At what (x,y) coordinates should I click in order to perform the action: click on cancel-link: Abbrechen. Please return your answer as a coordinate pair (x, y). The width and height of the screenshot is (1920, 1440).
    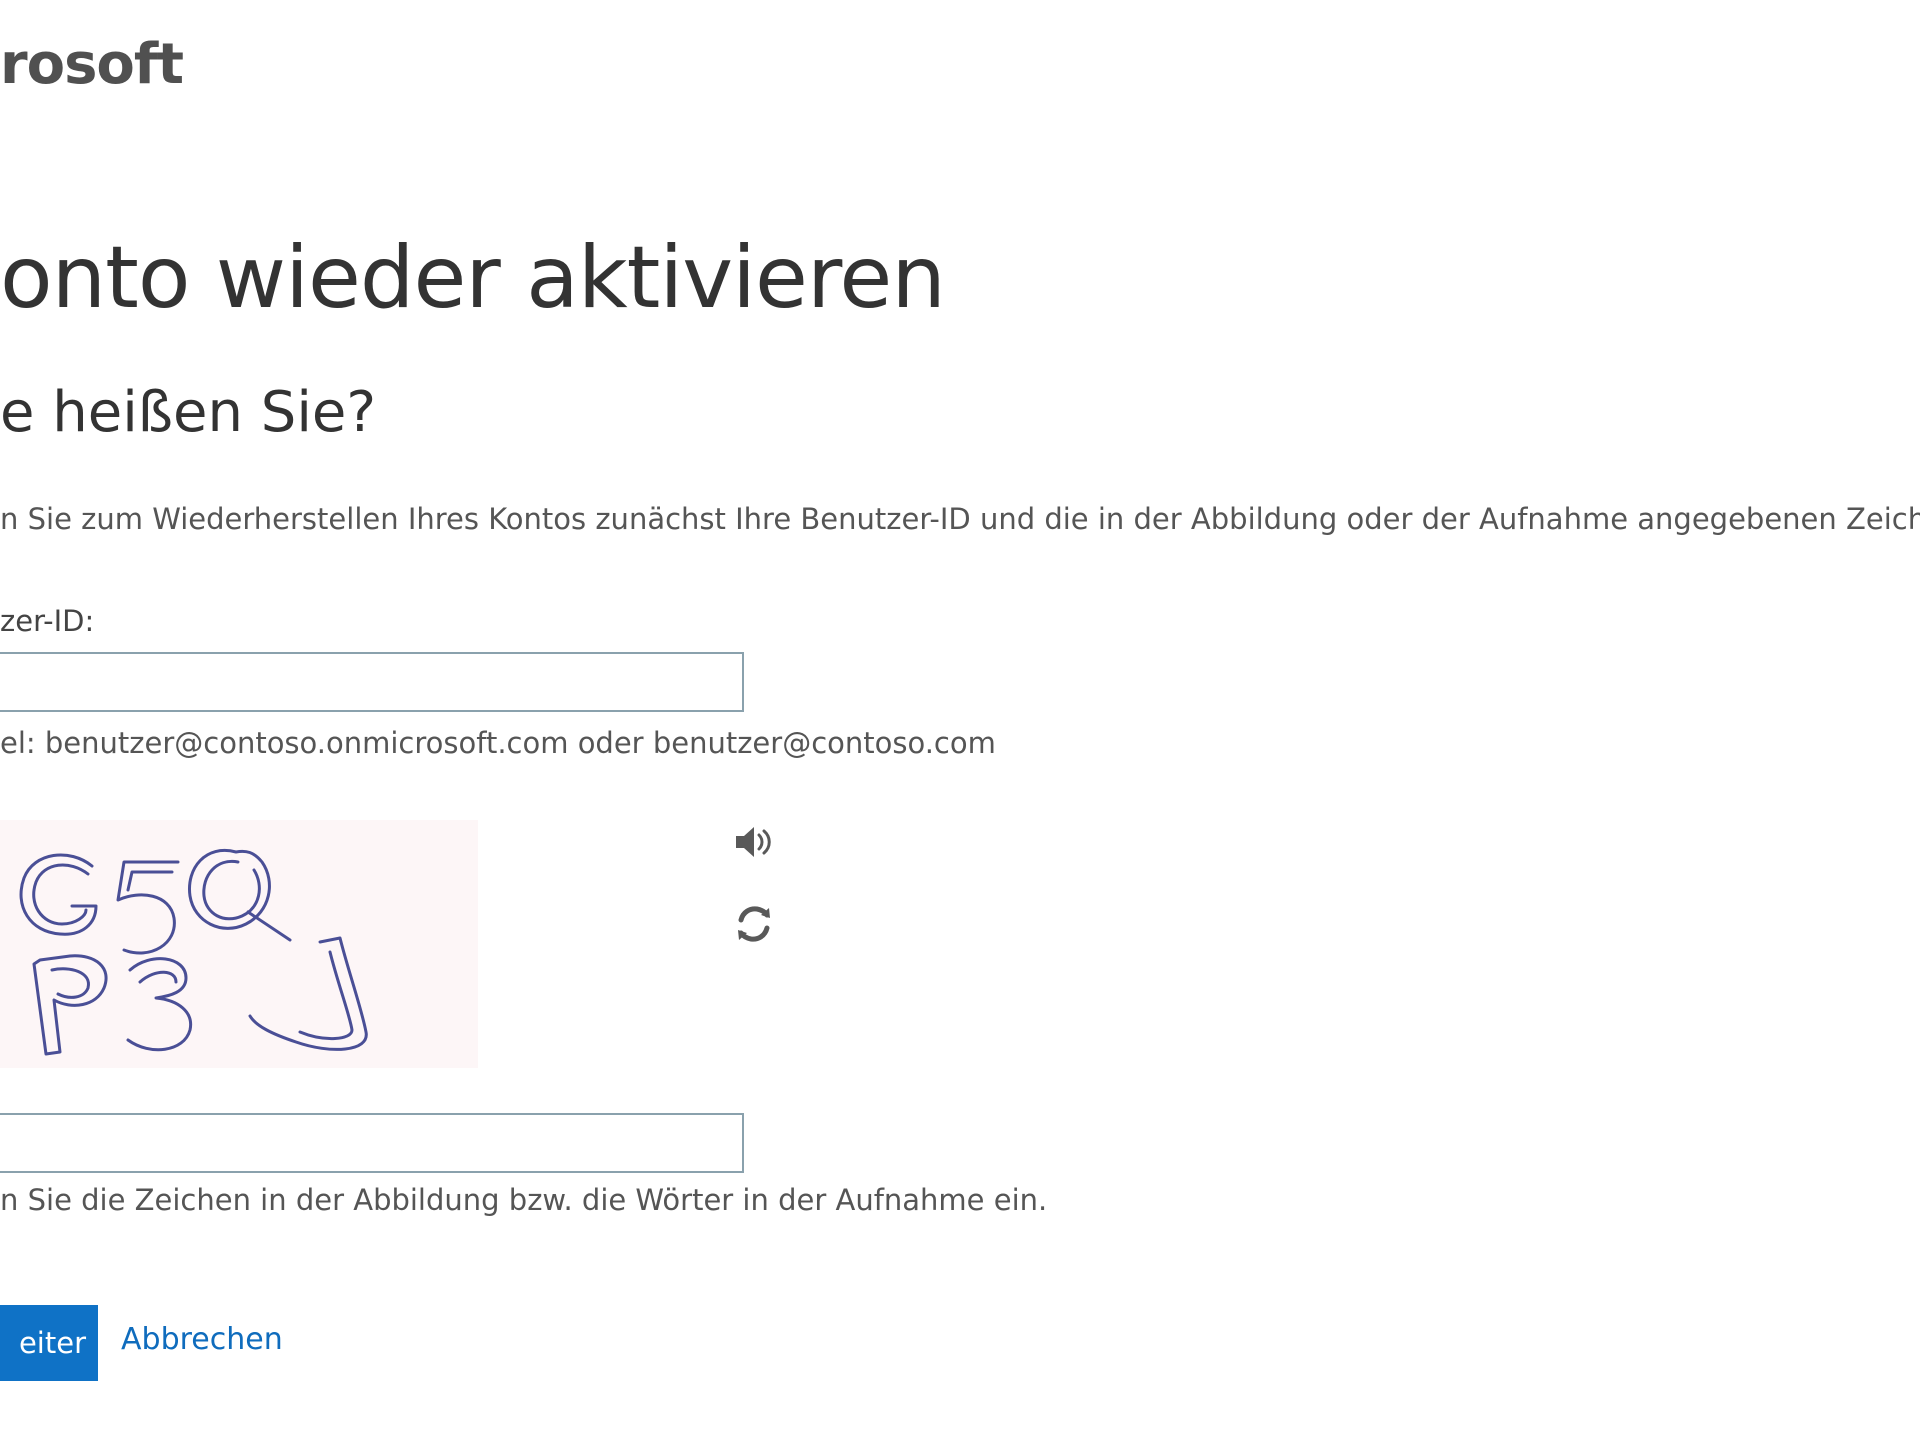
    Looking at the image, I should click on (202, 1339).